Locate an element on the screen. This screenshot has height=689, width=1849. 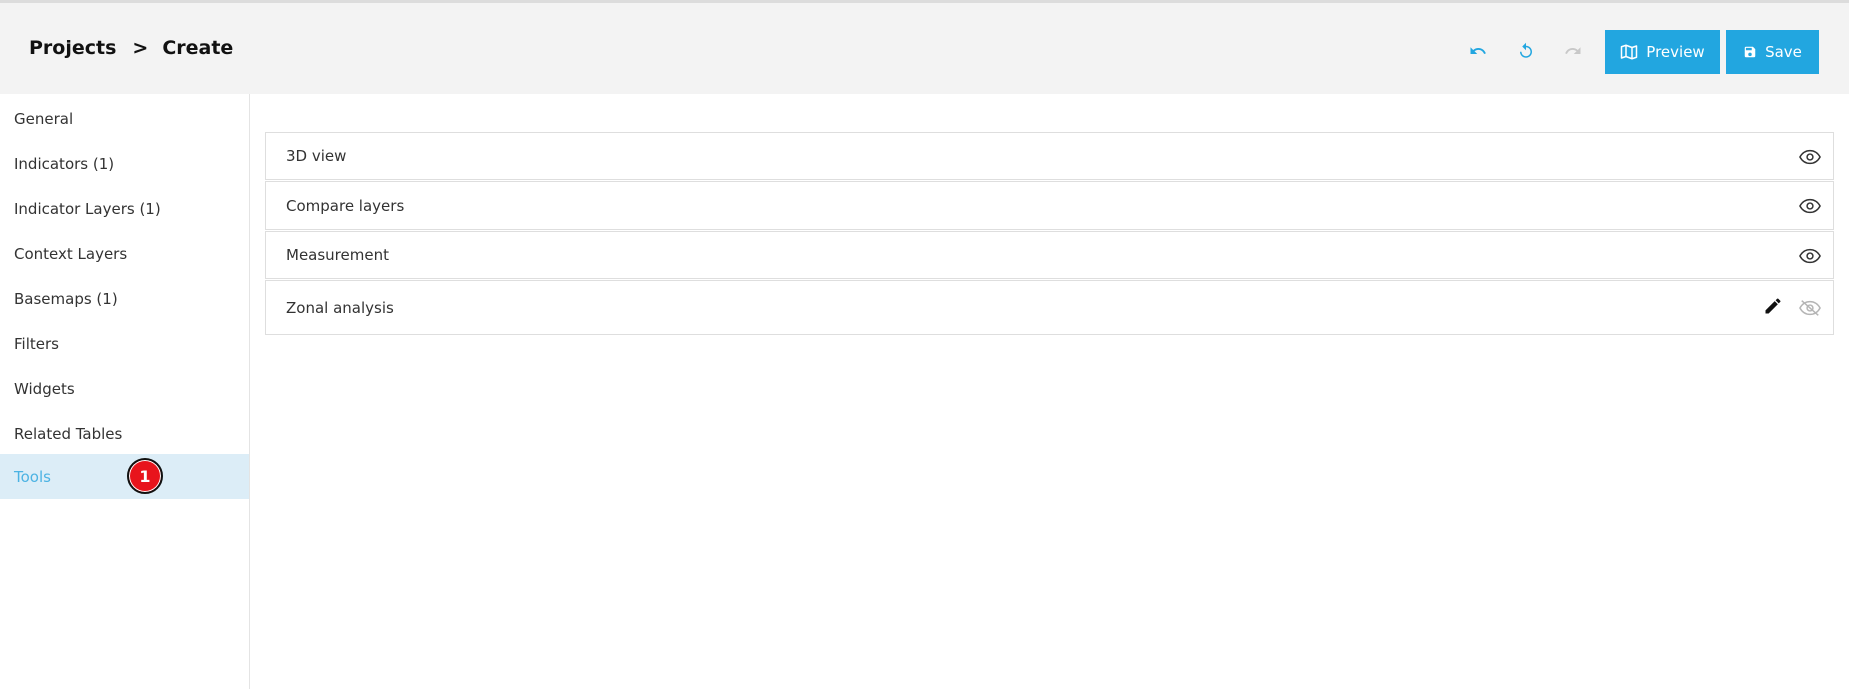
tool-row-measurement: Measurement is located at coordinates (1049, 255).